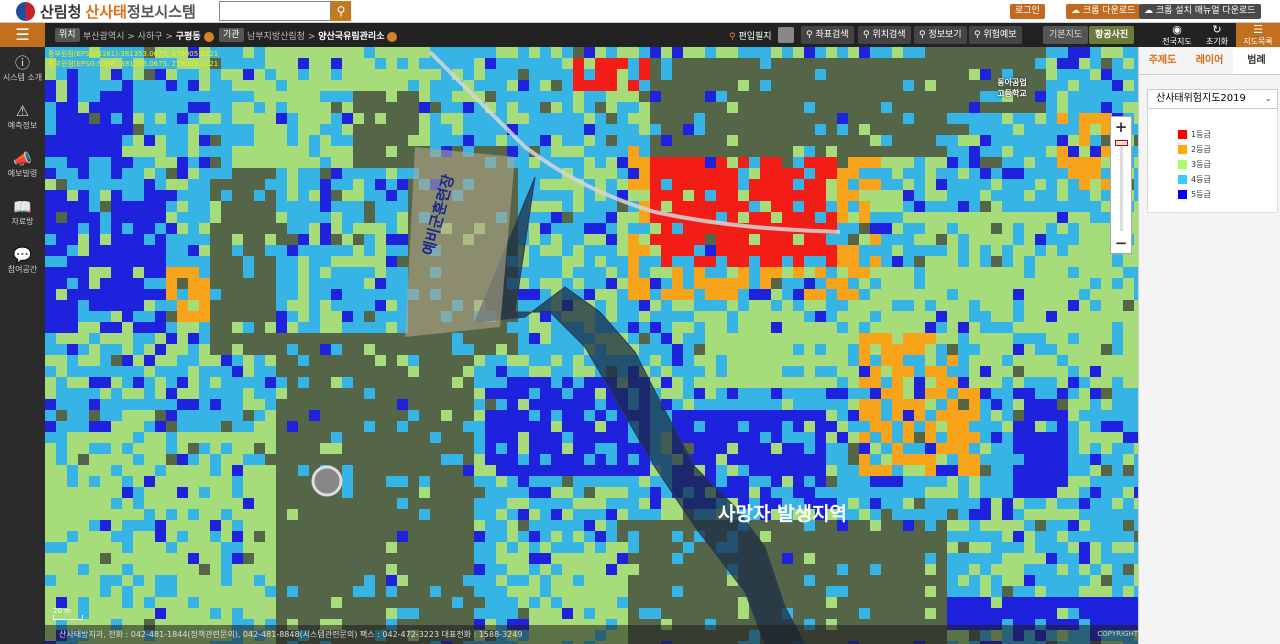 The height and width of the screenshot is (644, 1280). What do you see at coordinates (1177, 35) in the screenshot?
I see `national-map-button: ◉ 전국지도` at bounding box center [1177, 35].